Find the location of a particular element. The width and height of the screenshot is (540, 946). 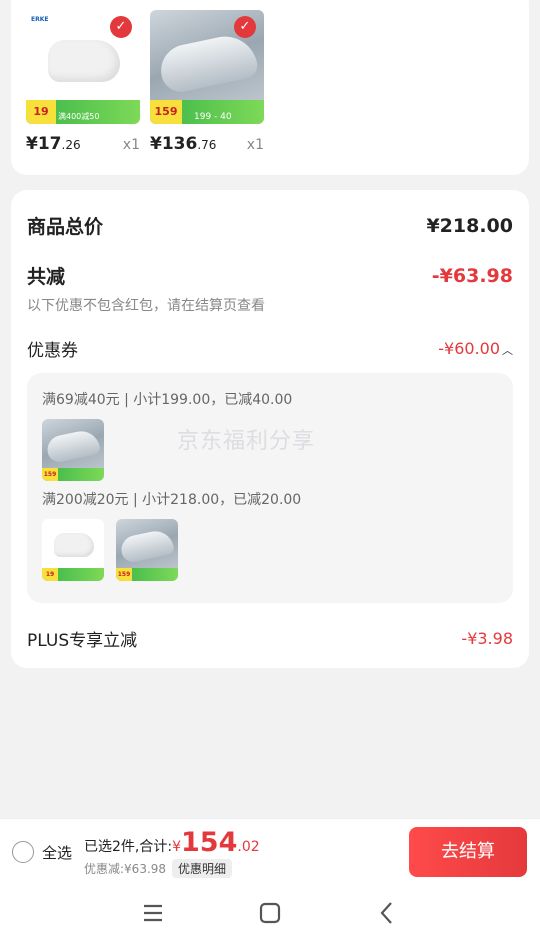

product-item-shoe: ✓ 159 199 - 40 ¥136.76 x1 is located at coordinates (207, 82).